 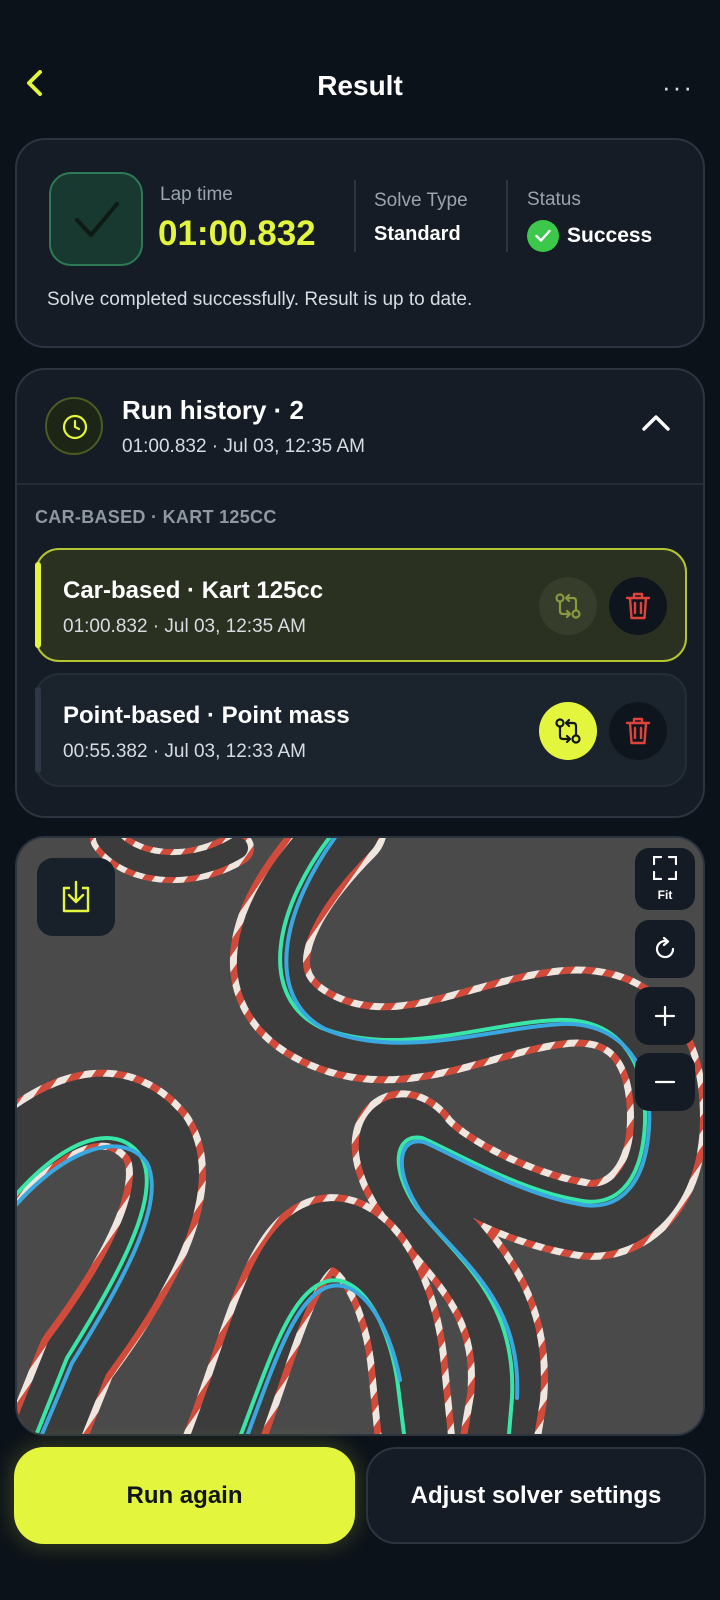 I want to click on page-title: Result, so click(x=360, y=85).